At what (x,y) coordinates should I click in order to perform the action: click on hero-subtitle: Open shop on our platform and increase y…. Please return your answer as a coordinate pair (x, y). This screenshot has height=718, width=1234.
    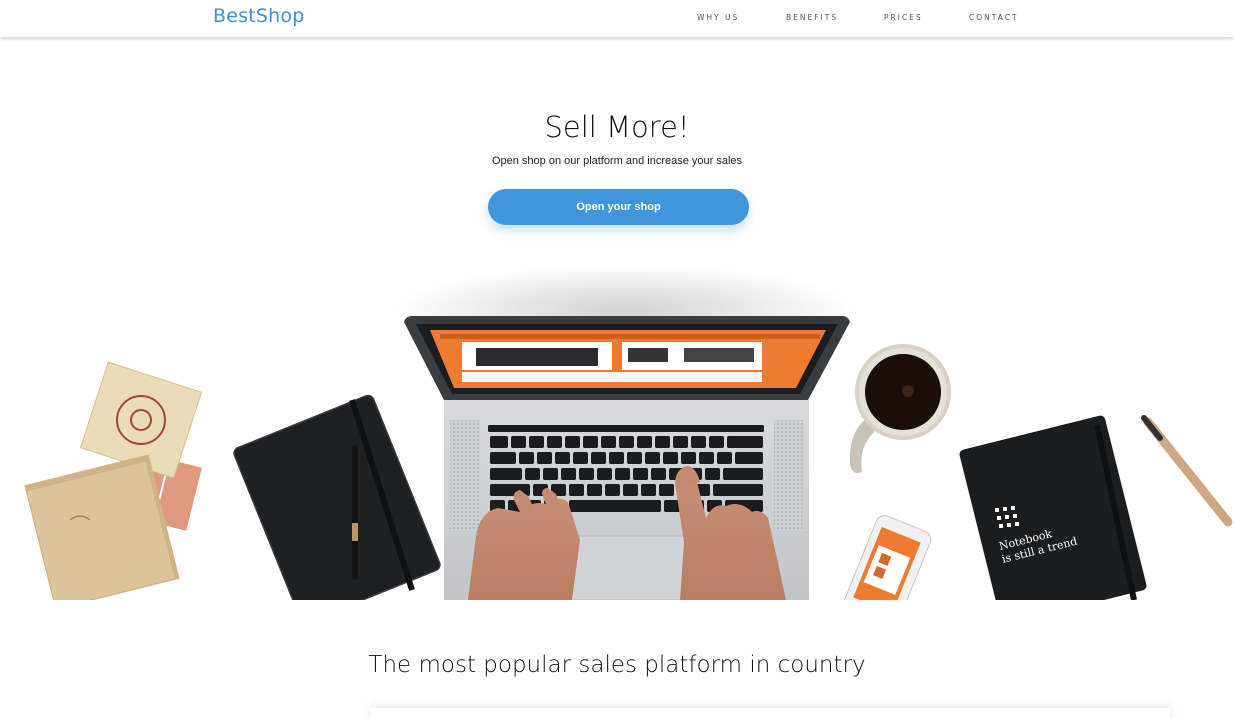
    Looking at the image, I should click on (617, 161).